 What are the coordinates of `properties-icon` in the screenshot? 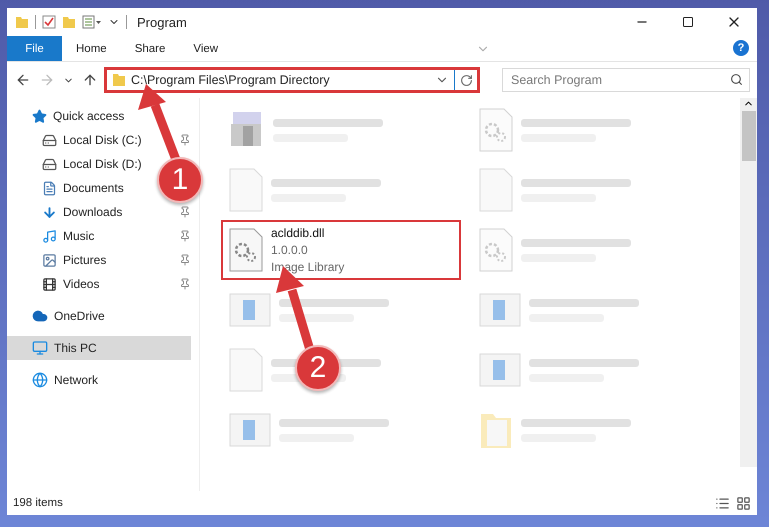 It's located at (92, 22).